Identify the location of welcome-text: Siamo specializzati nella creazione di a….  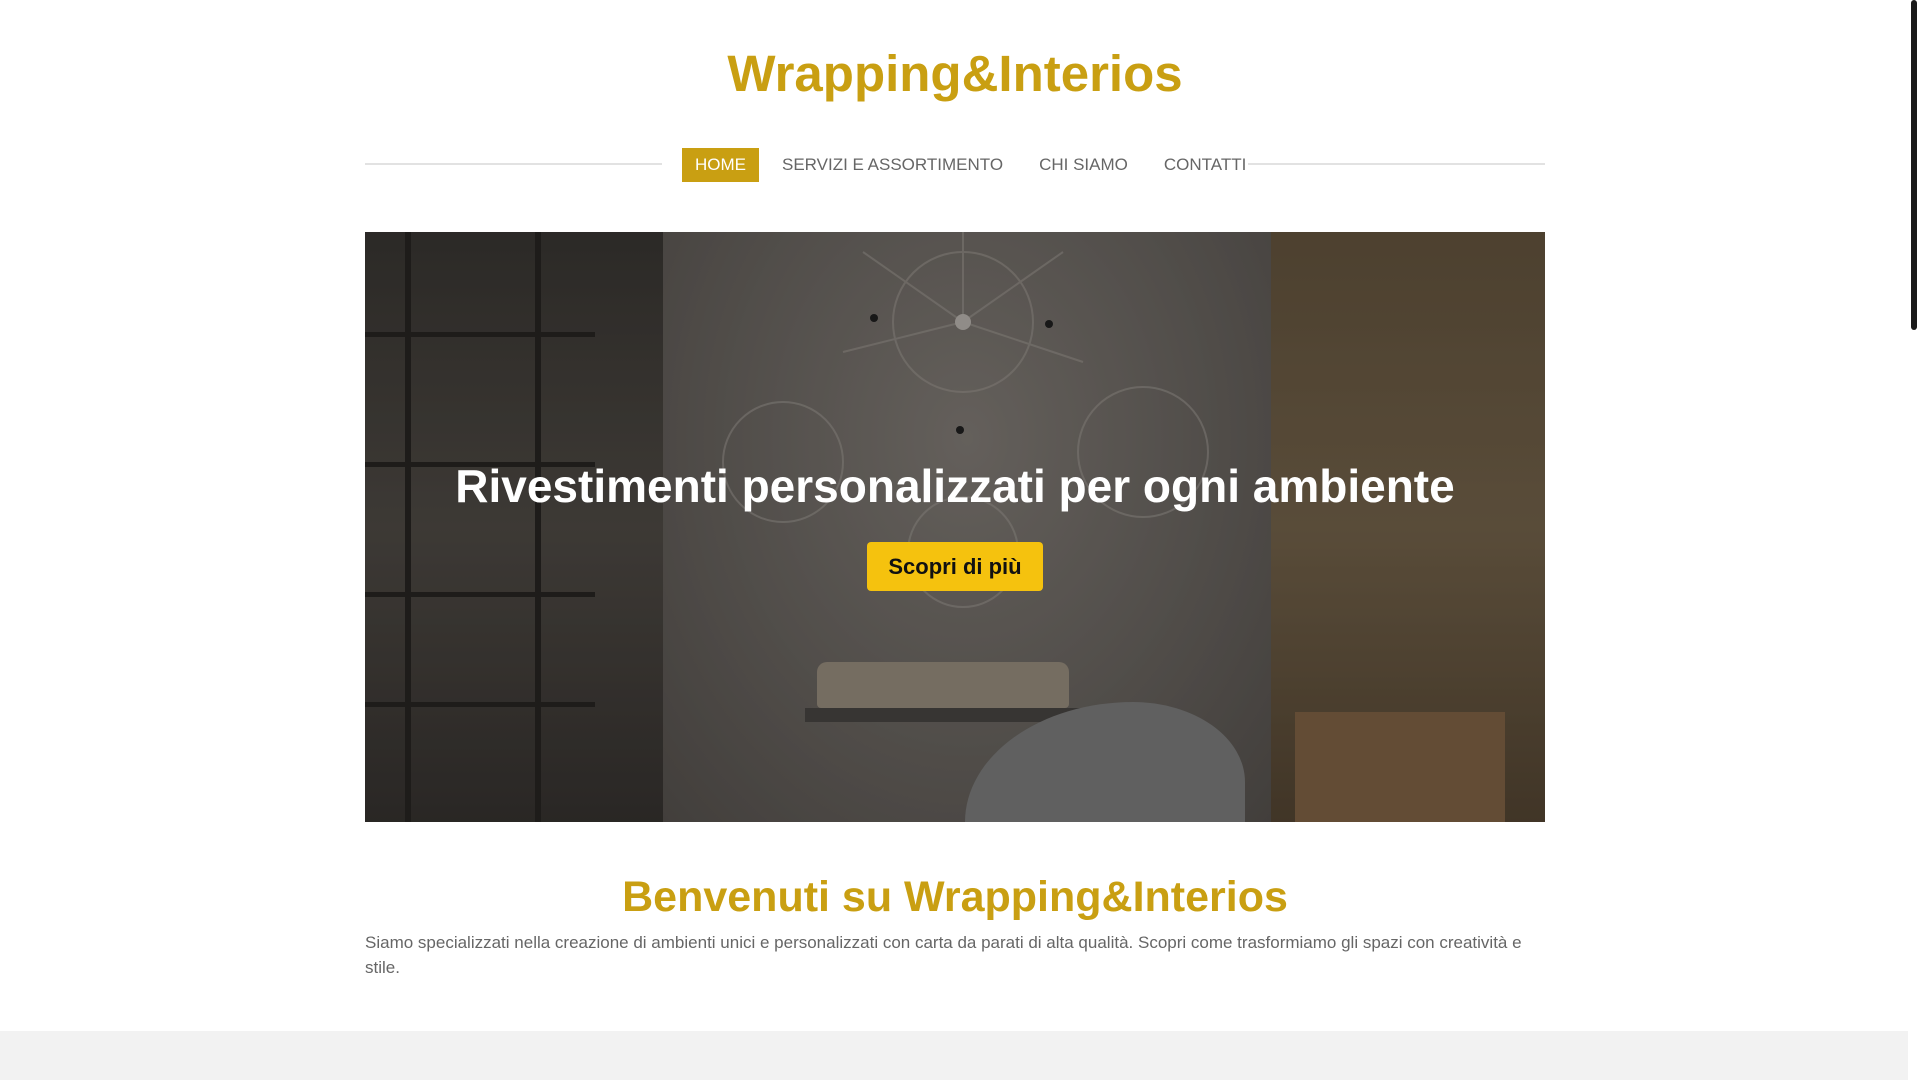
(943, 955).